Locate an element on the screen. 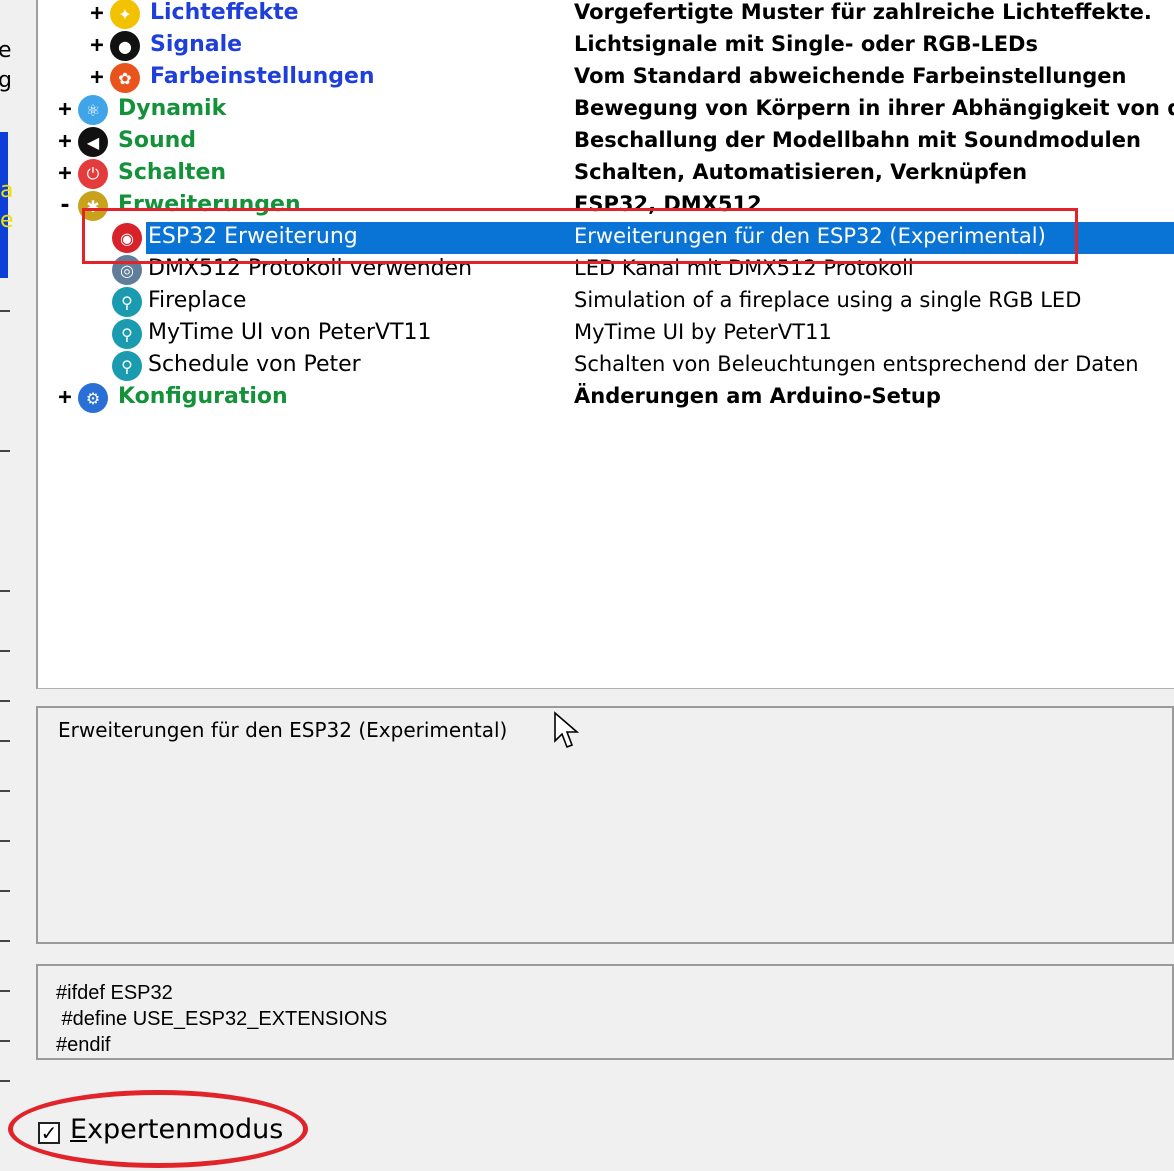  gear-icon: ⚙ is located at coordinates (93, 398).